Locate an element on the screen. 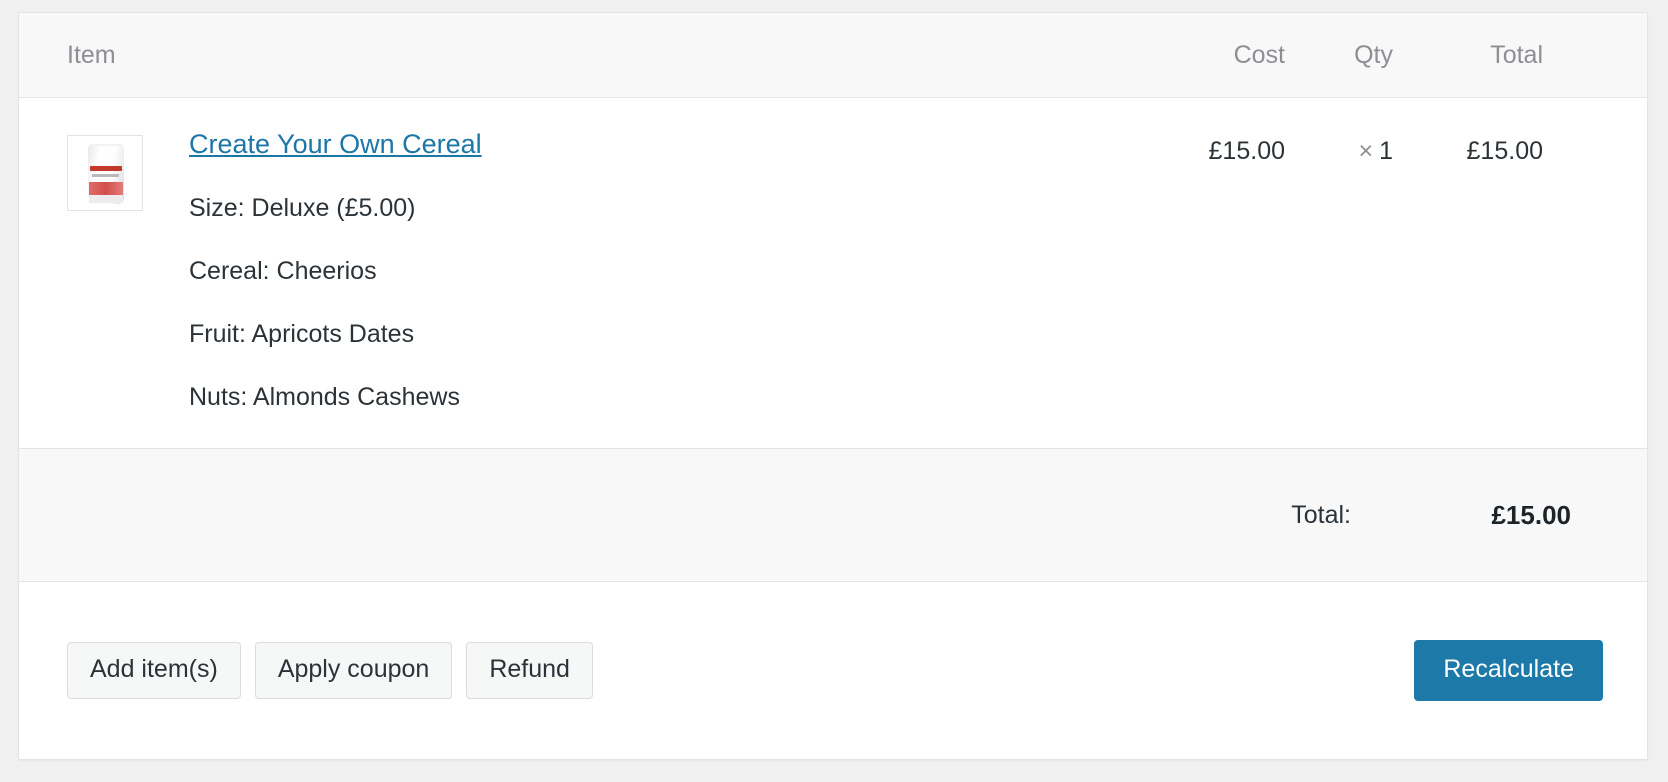 Image resolution: width=1668 pixels, height=782 pixels. order-items-header-row: Item Cost Qty Total is located at coordinates (833, 55).